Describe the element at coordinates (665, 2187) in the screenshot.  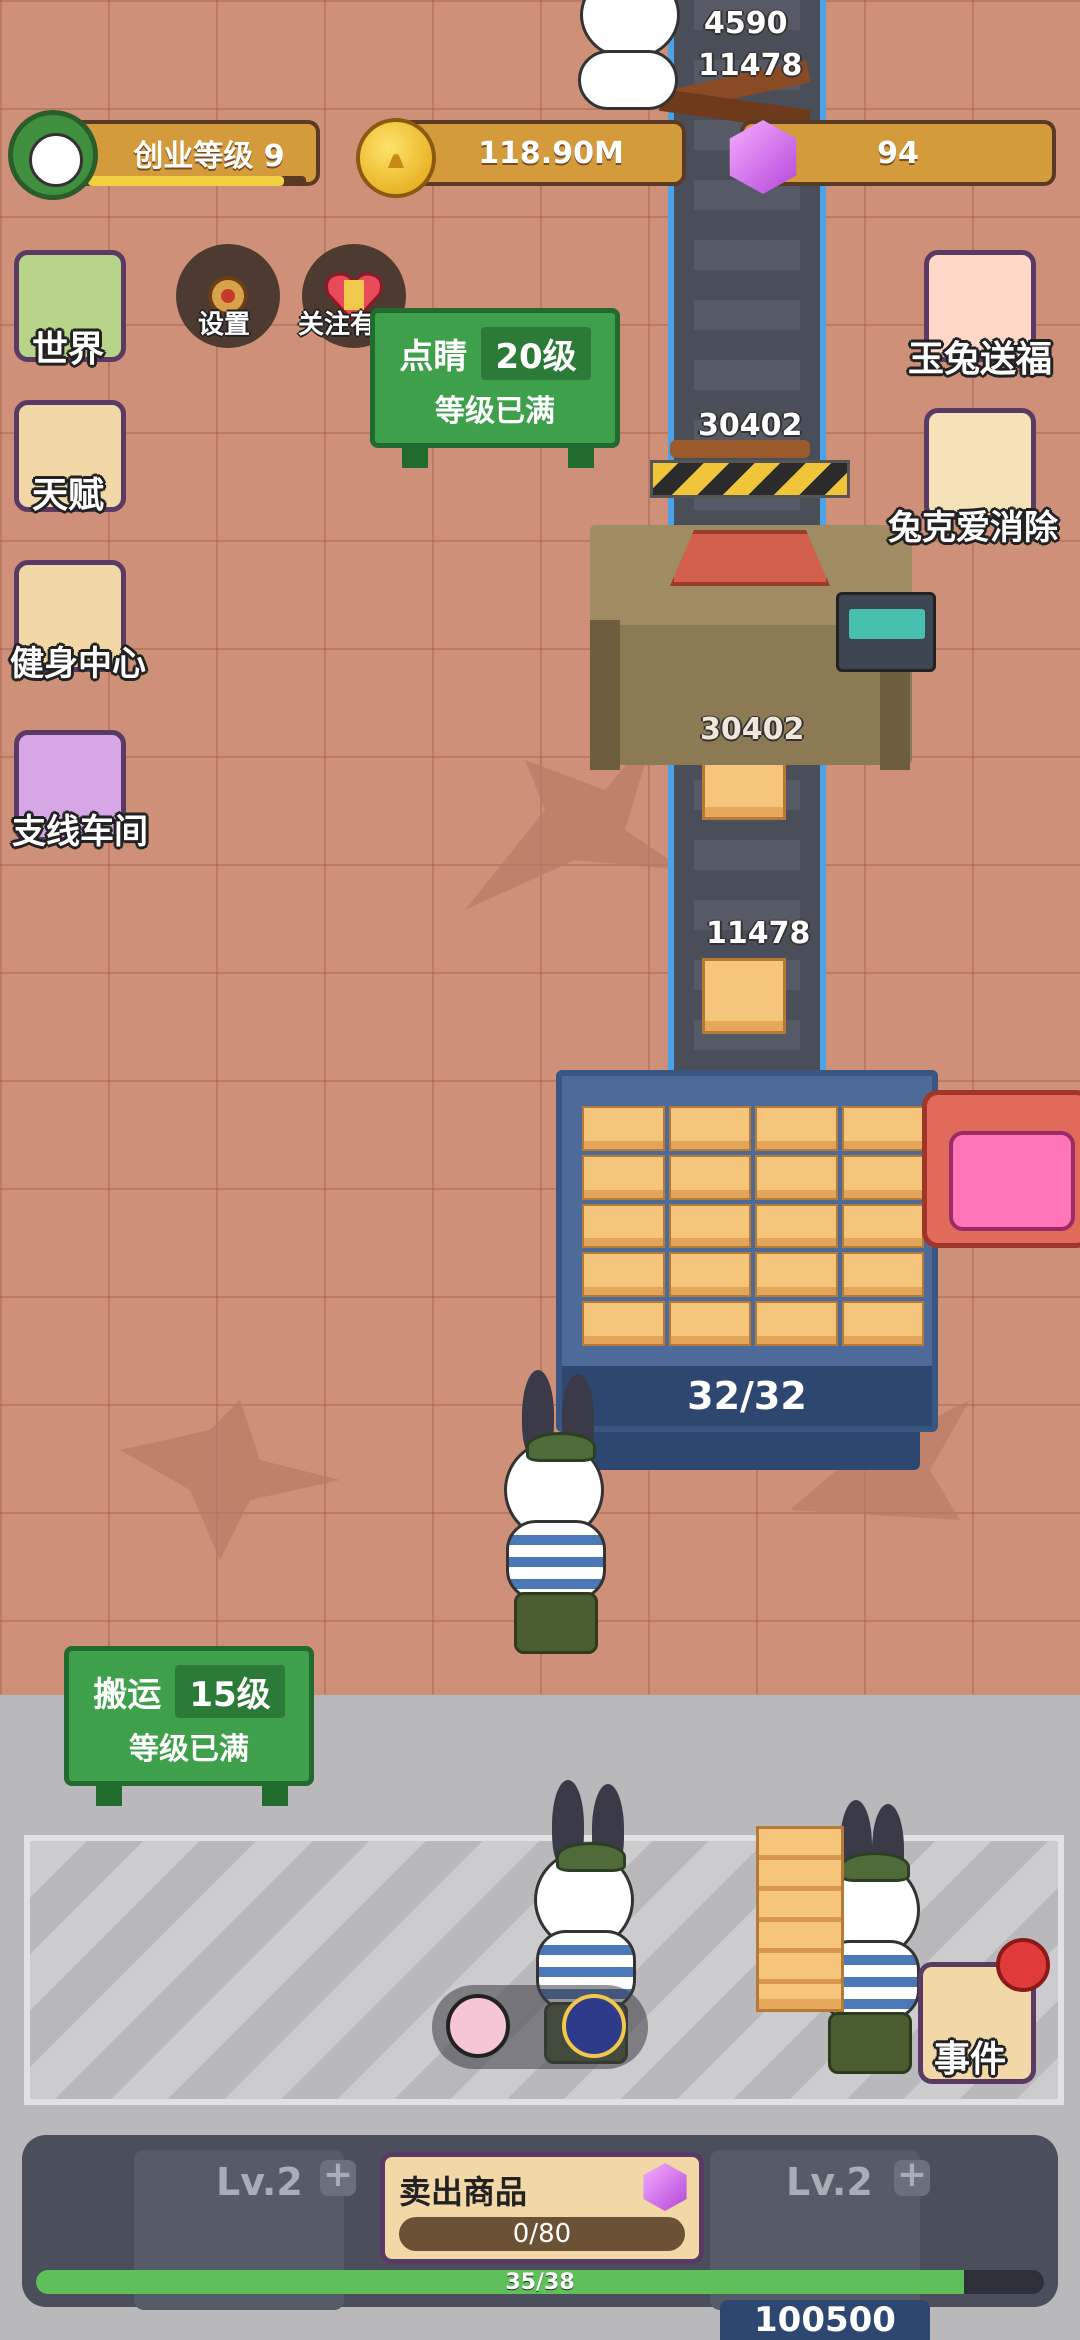
I see `gem-icon` at that location.